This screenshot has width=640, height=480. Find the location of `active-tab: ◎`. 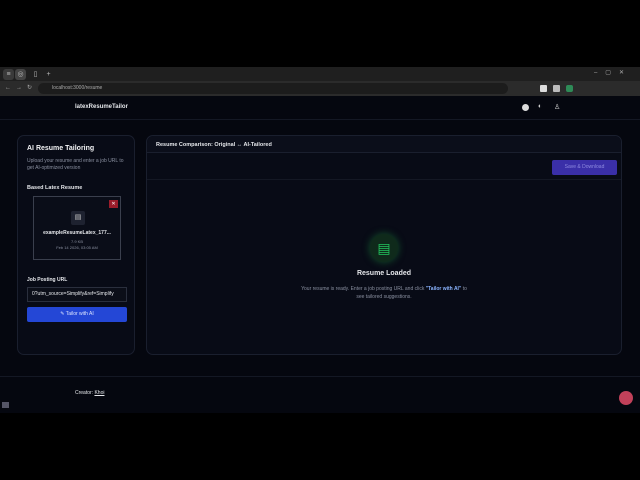

active-tab: ◎ is located at coordinates (20, 74).